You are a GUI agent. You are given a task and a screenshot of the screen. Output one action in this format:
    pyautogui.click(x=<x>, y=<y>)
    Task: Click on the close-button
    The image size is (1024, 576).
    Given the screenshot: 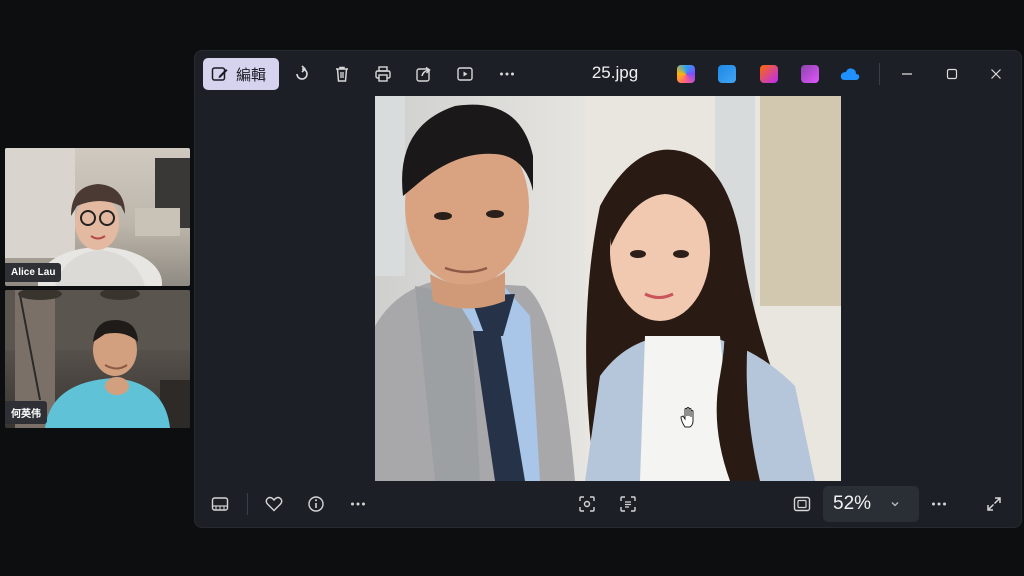 What is the action you would take?
    pyautogui.click(x=996, y=74)
    